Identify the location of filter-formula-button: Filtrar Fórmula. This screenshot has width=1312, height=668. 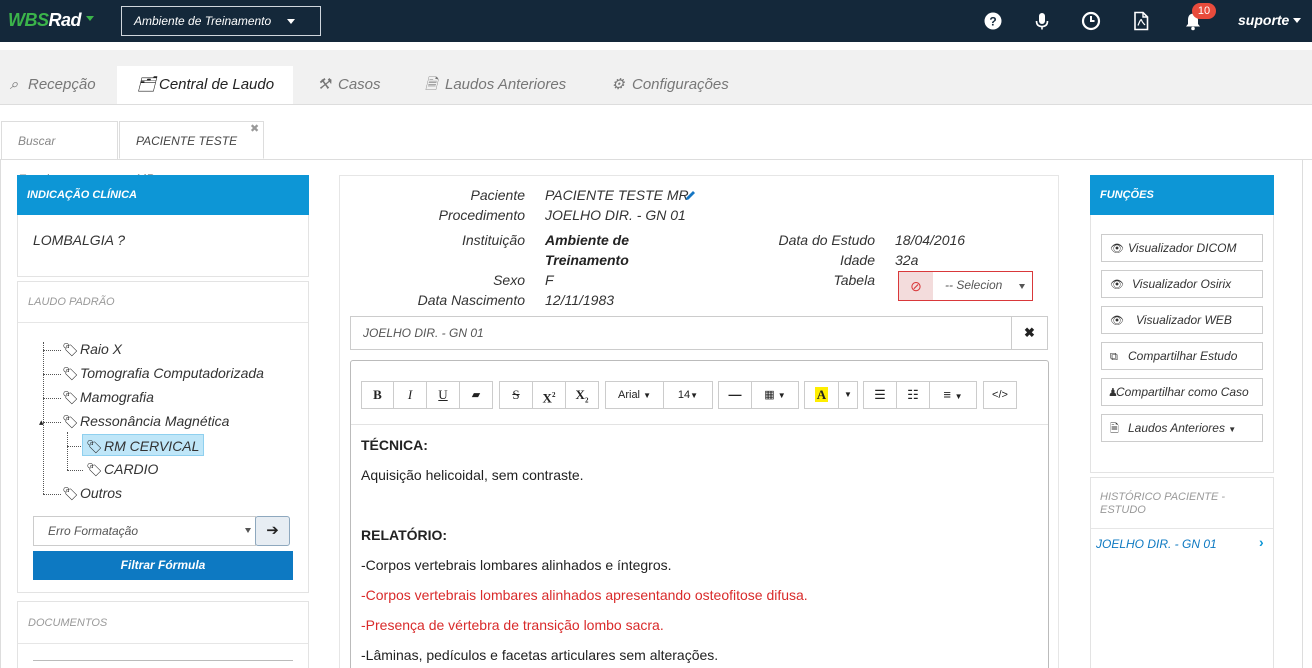
(163, 565).